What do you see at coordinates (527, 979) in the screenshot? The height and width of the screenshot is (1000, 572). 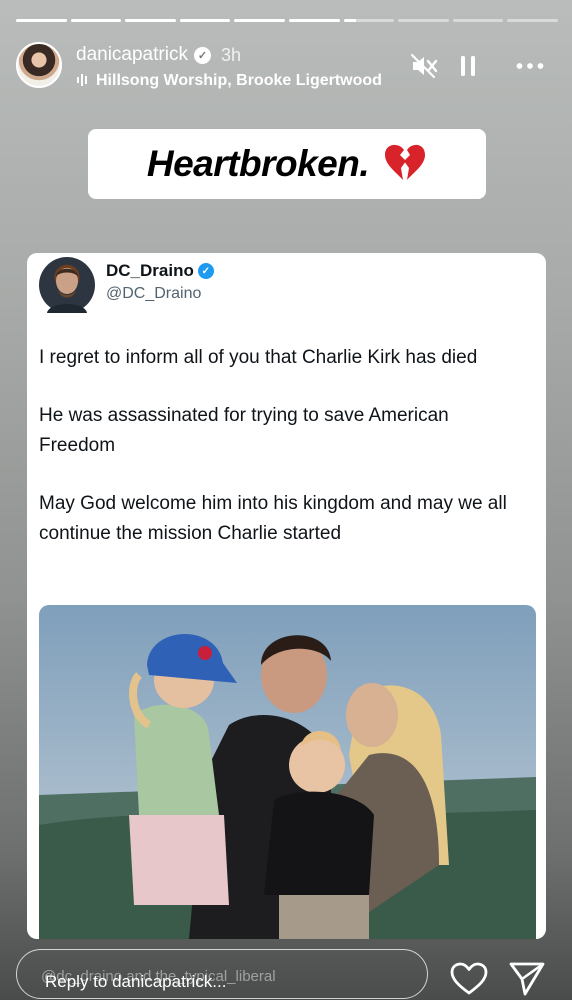 I see `send-icon` at bounding box center [527, 979].